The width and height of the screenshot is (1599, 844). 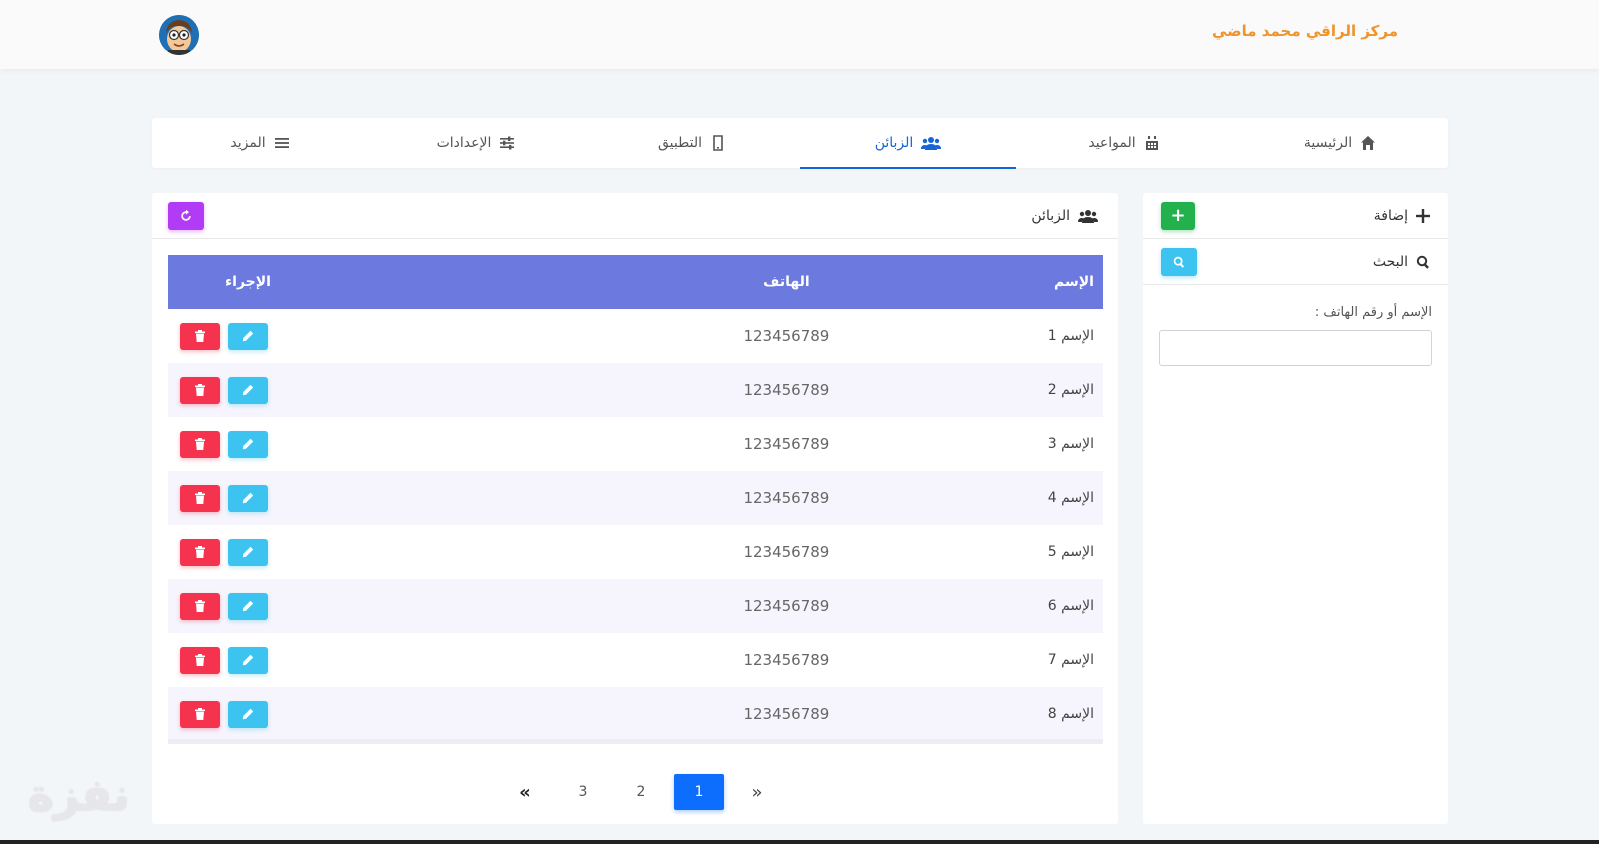 What do you see at coordinates (507, 143) in the screenshot?
I see `sliders-icon` at bounding box center [507, 143].